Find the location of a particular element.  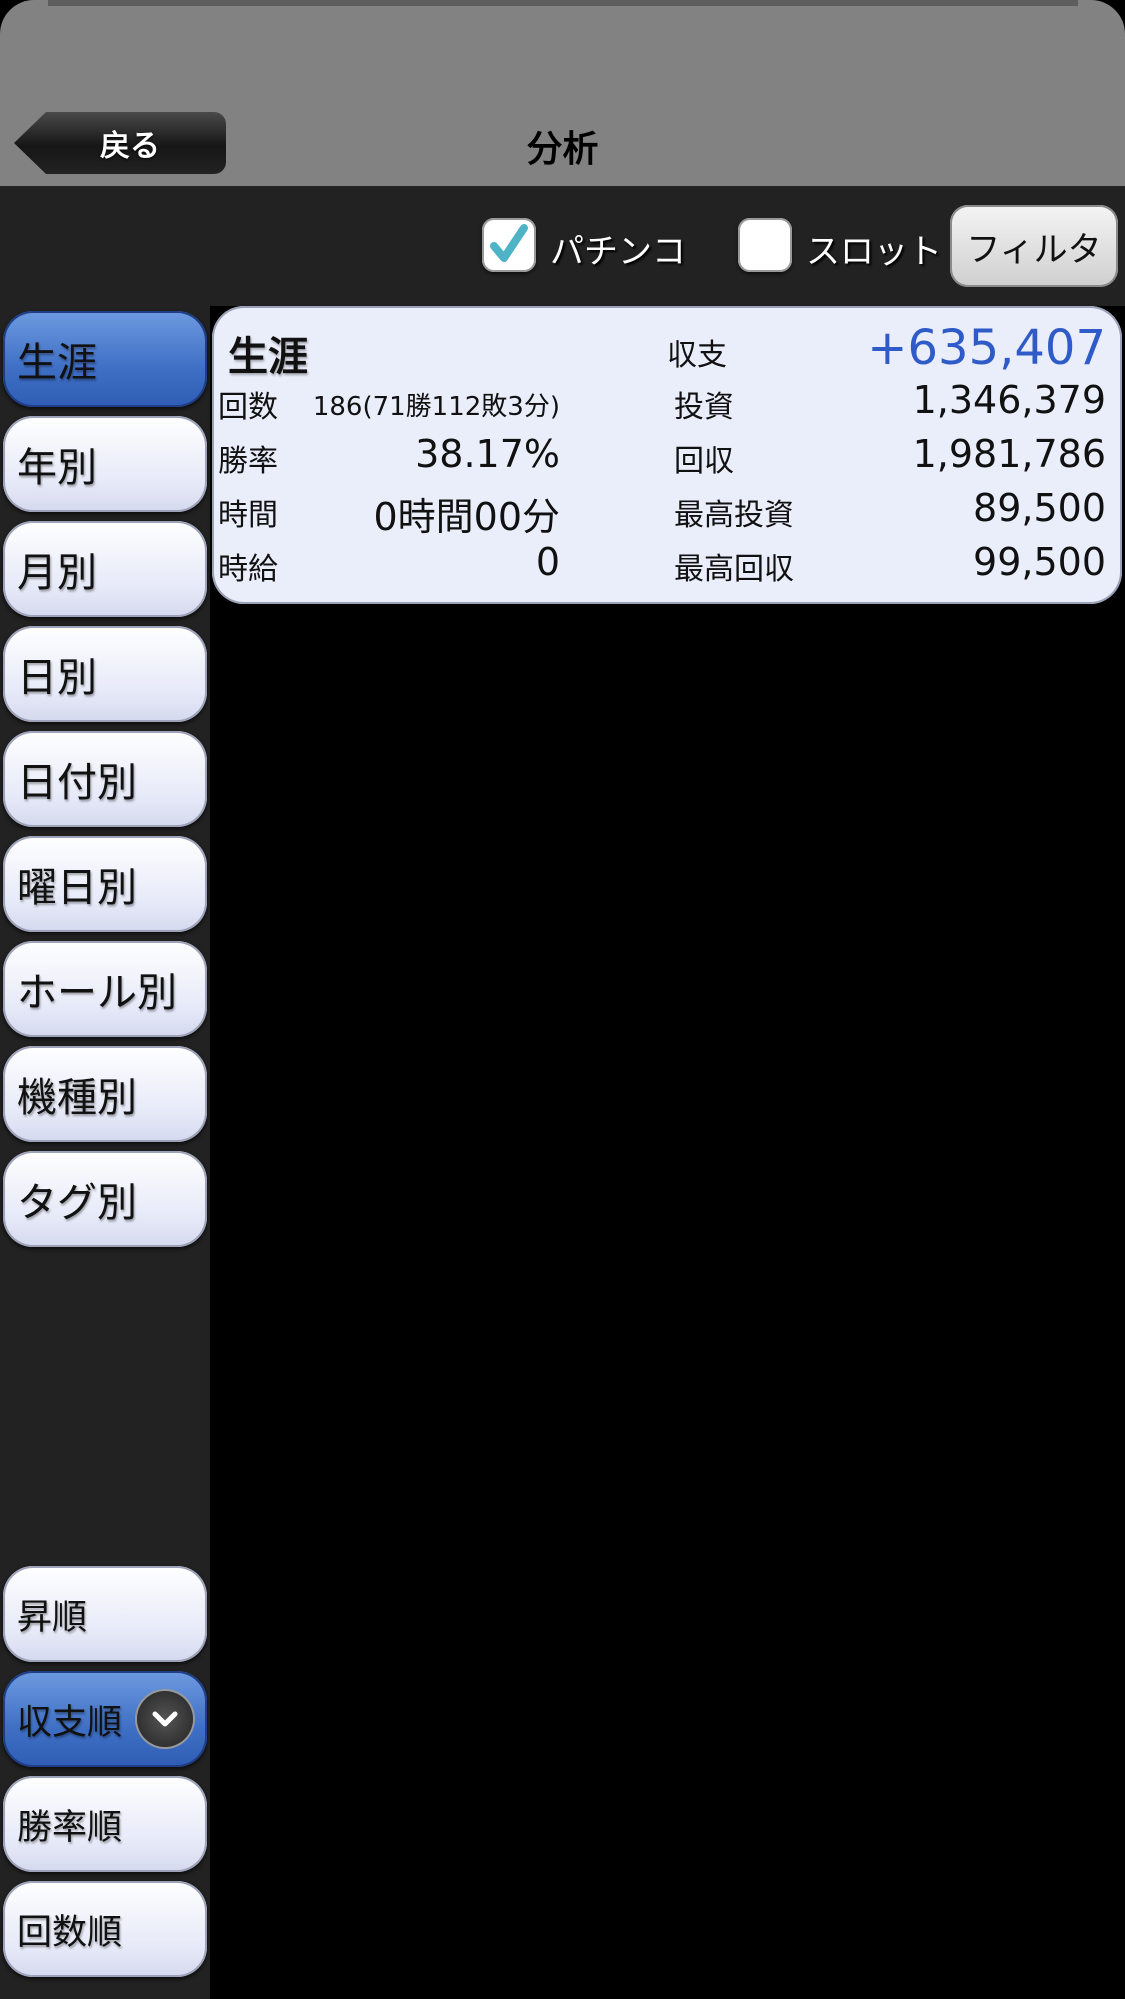

invest-label: 投資 is located at coordinates (704, 407).